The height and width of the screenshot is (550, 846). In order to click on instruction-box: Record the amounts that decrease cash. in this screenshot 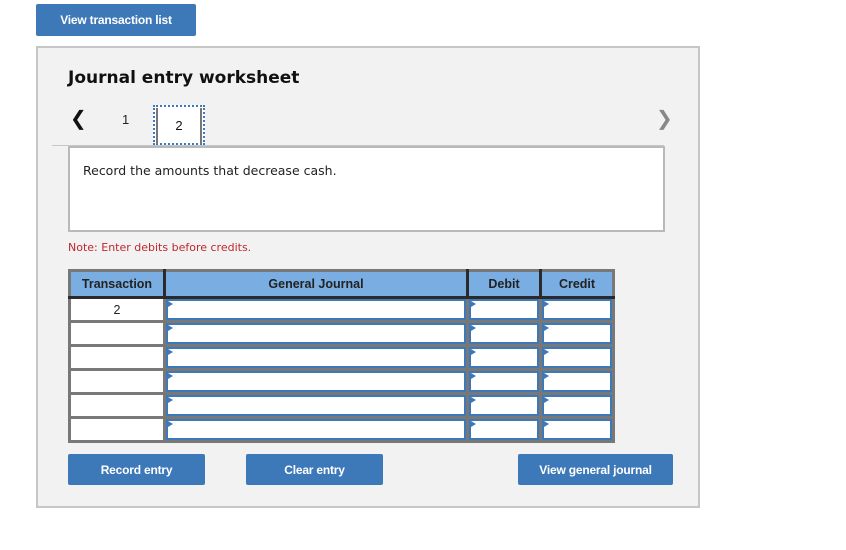, I will do `click(366, 189)`.